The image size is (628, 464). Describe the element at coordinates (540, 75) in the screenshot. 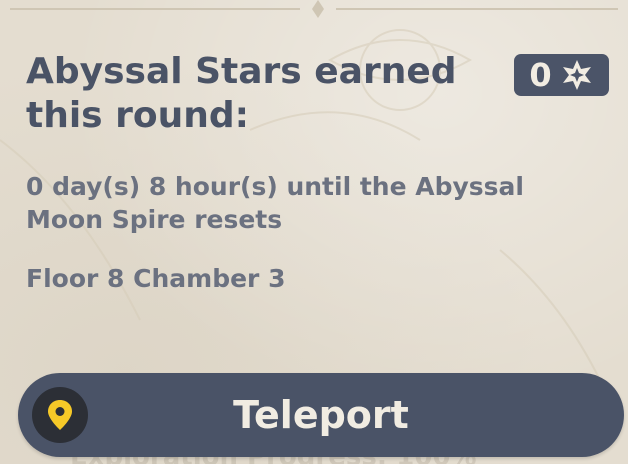

I see `stars-earned-count: 0` at that location.